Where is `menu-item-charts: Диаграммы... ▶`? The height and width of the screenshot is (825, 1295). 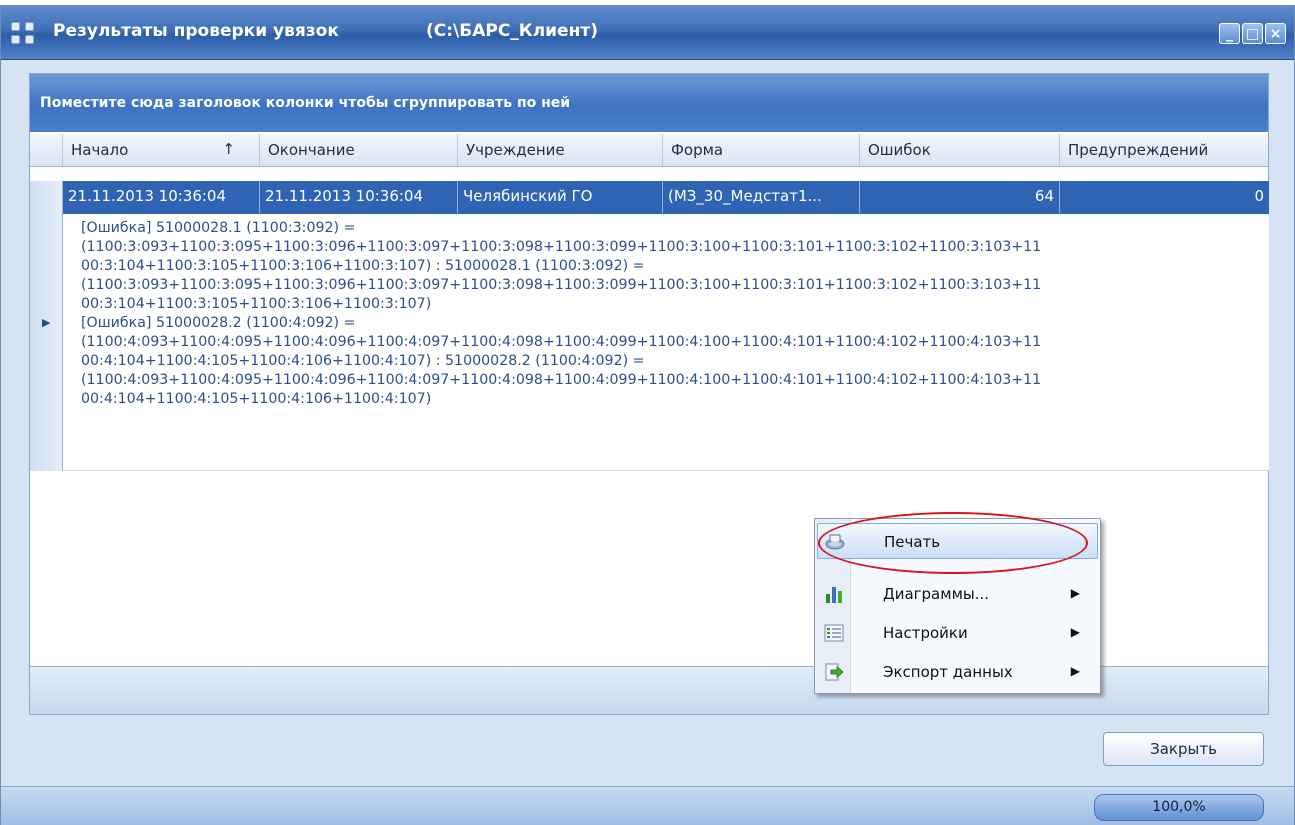
menu-item-charts: Диаграммы... ▶ is located at coordinates (957, 594).